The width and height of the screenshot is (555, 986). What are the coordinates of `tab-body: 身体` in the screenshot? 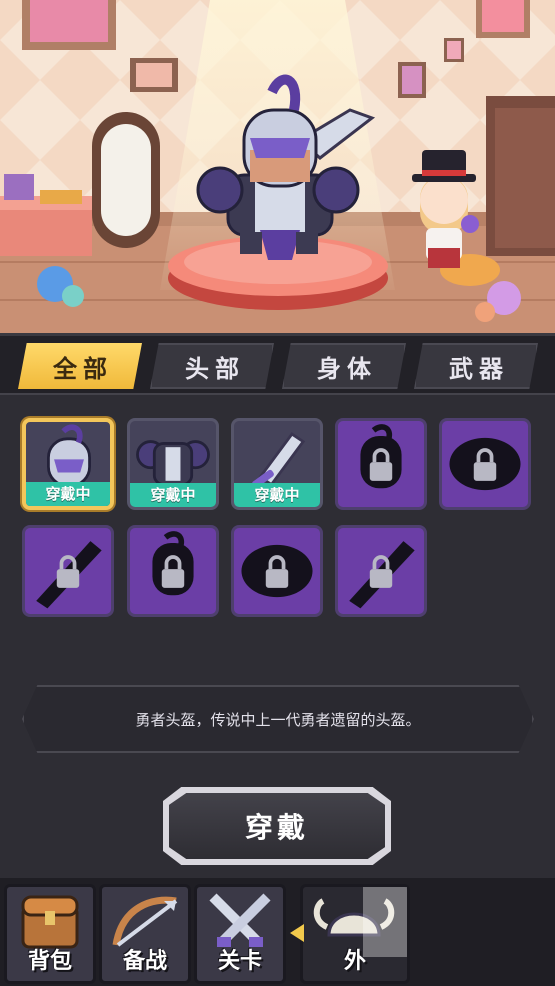 It's located at (344, 366).